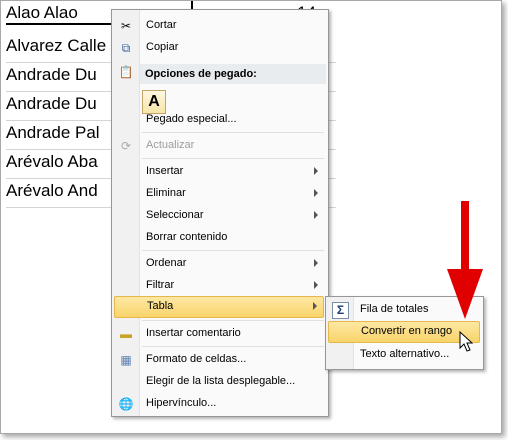  Describe the element at coordinates (126, 72) in the screenshot. I see `clipboard-icon: 📋` at that location.